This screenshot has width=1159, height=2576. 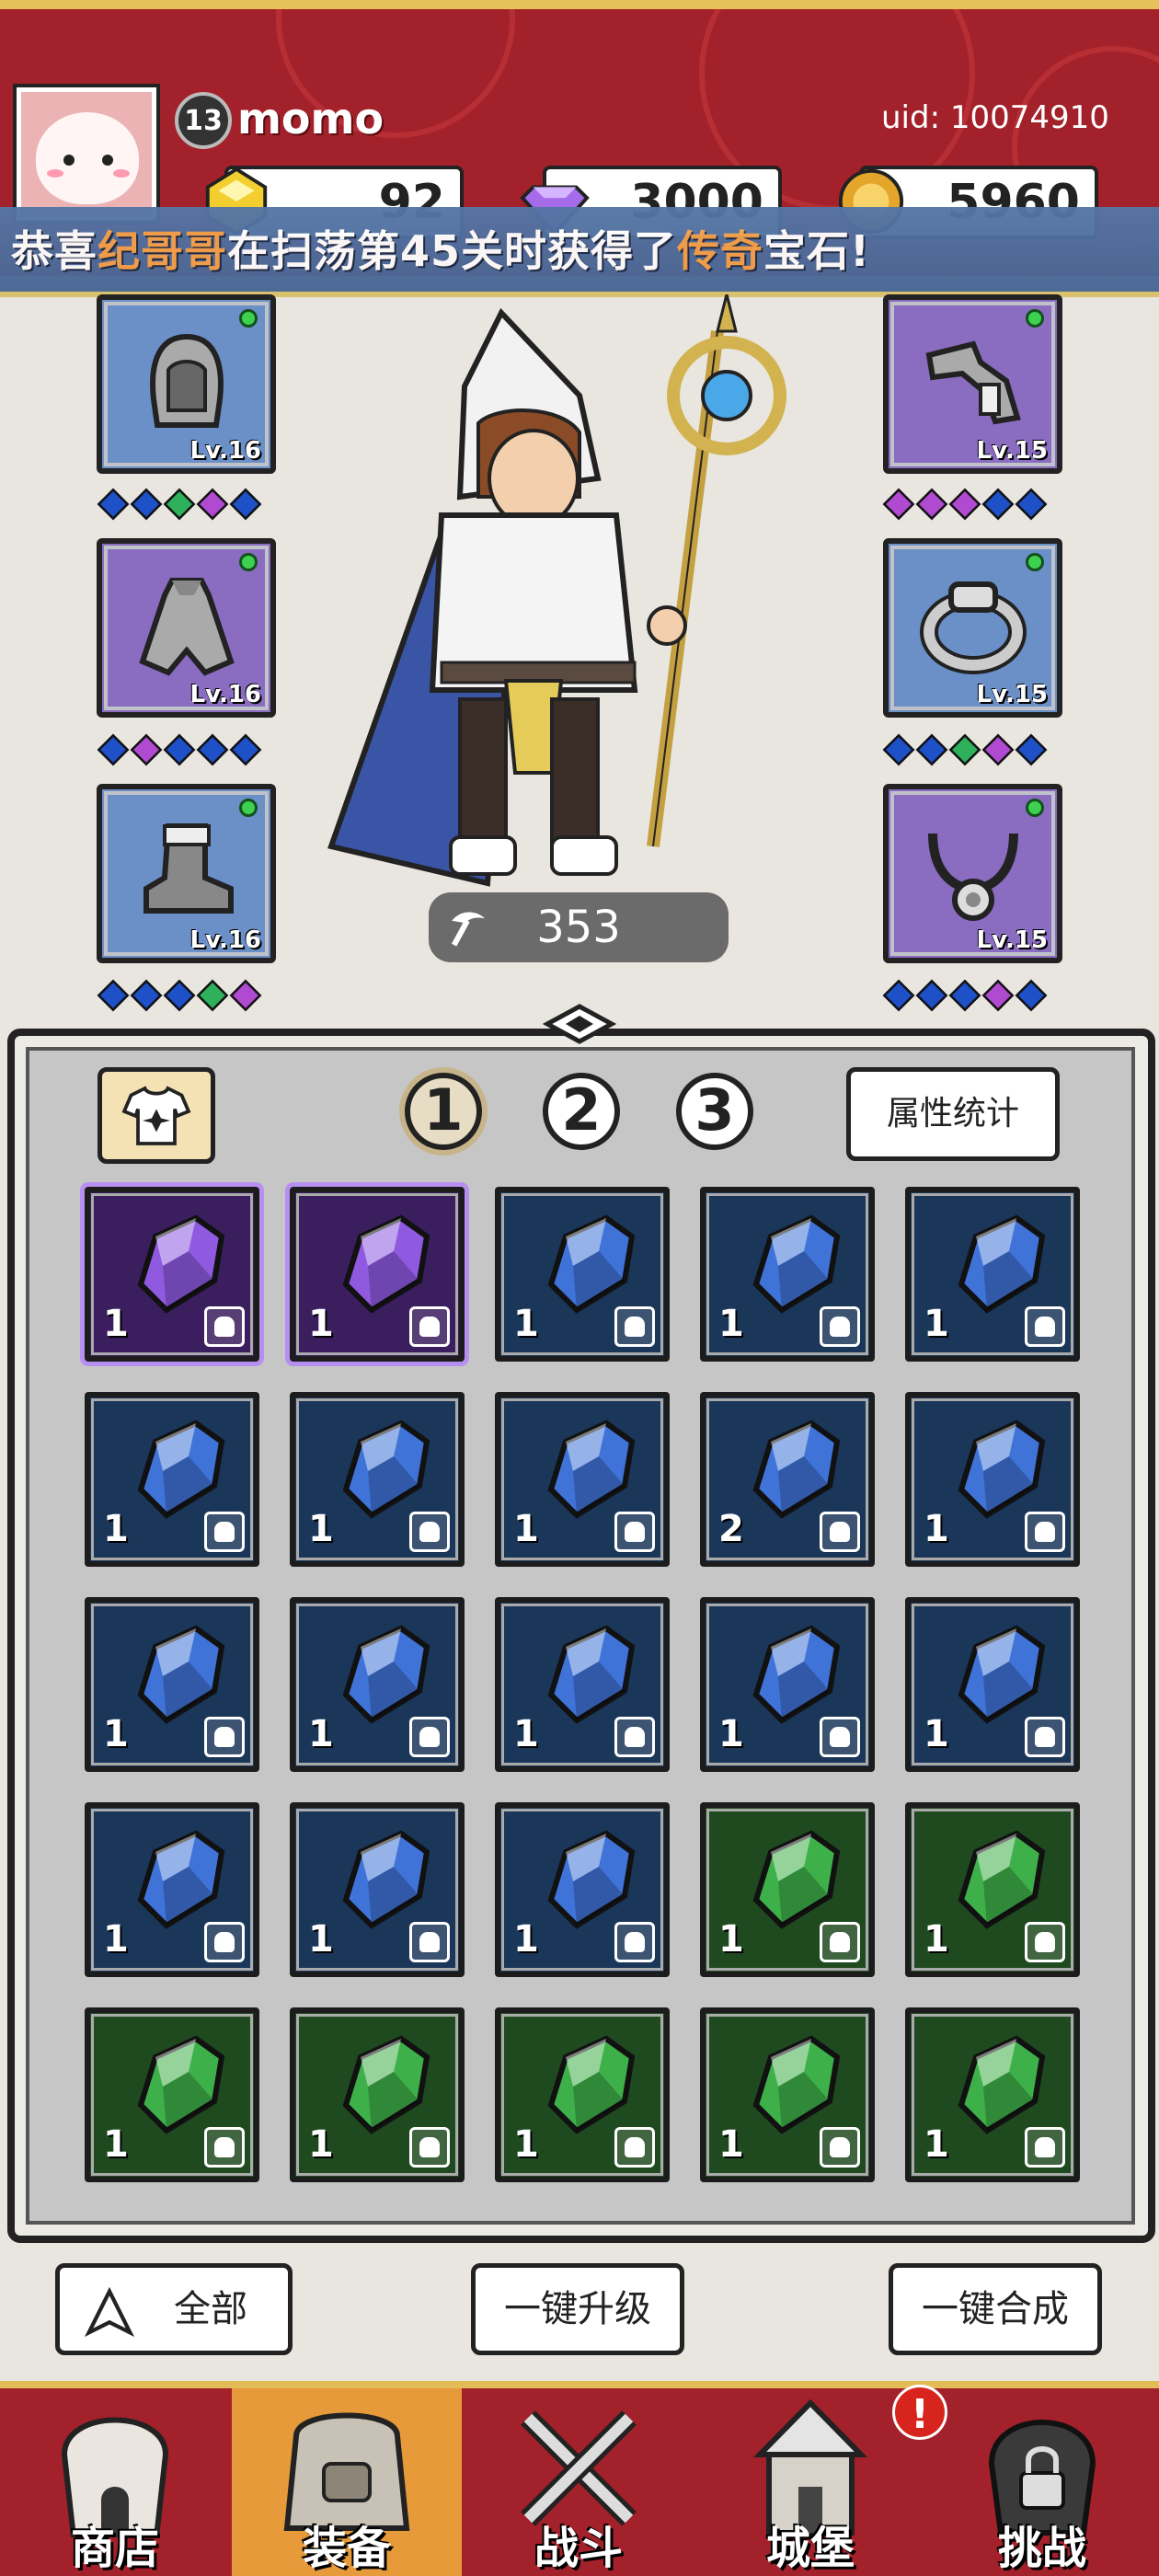 What do you see at coordinates (347, 2482) in the screenshot?
I see `nav-equipment: 装备` at bounding box center [347, 2482].